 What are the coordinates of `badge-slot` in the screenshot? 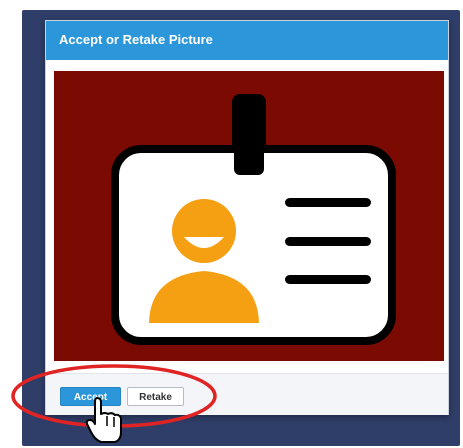 It's located at (249, 160).